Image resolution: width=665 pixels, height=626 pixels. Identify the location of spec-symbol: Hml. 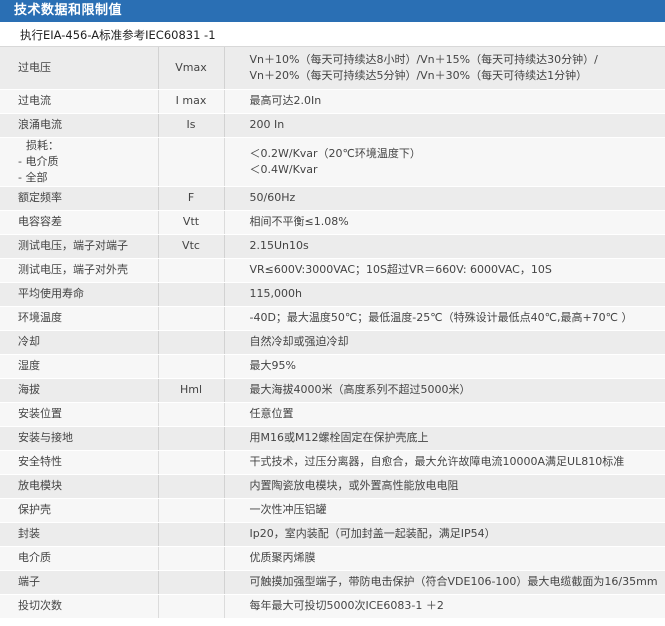
(190, 390).